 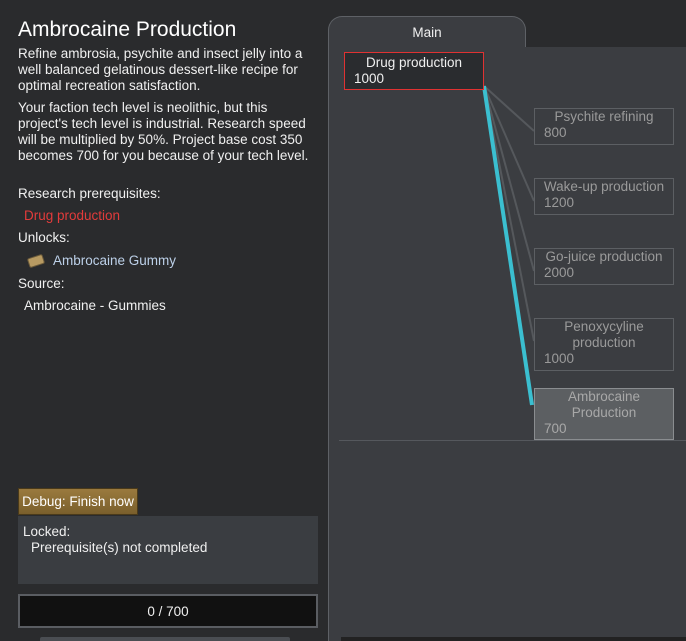 What do you see at coordinates (119, 547) in the screenshot?
I see `locked-reason: Prerequisite(s) not completed` at bounding box center [119, 547].